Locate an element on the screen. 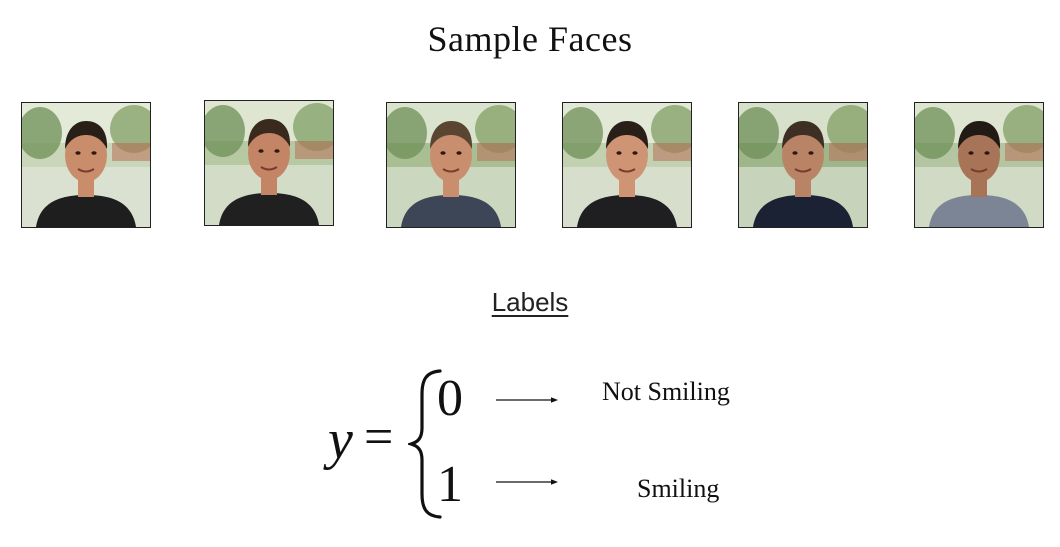  case-meaning-smiling: Smiling is located at coordinates (678, 488).